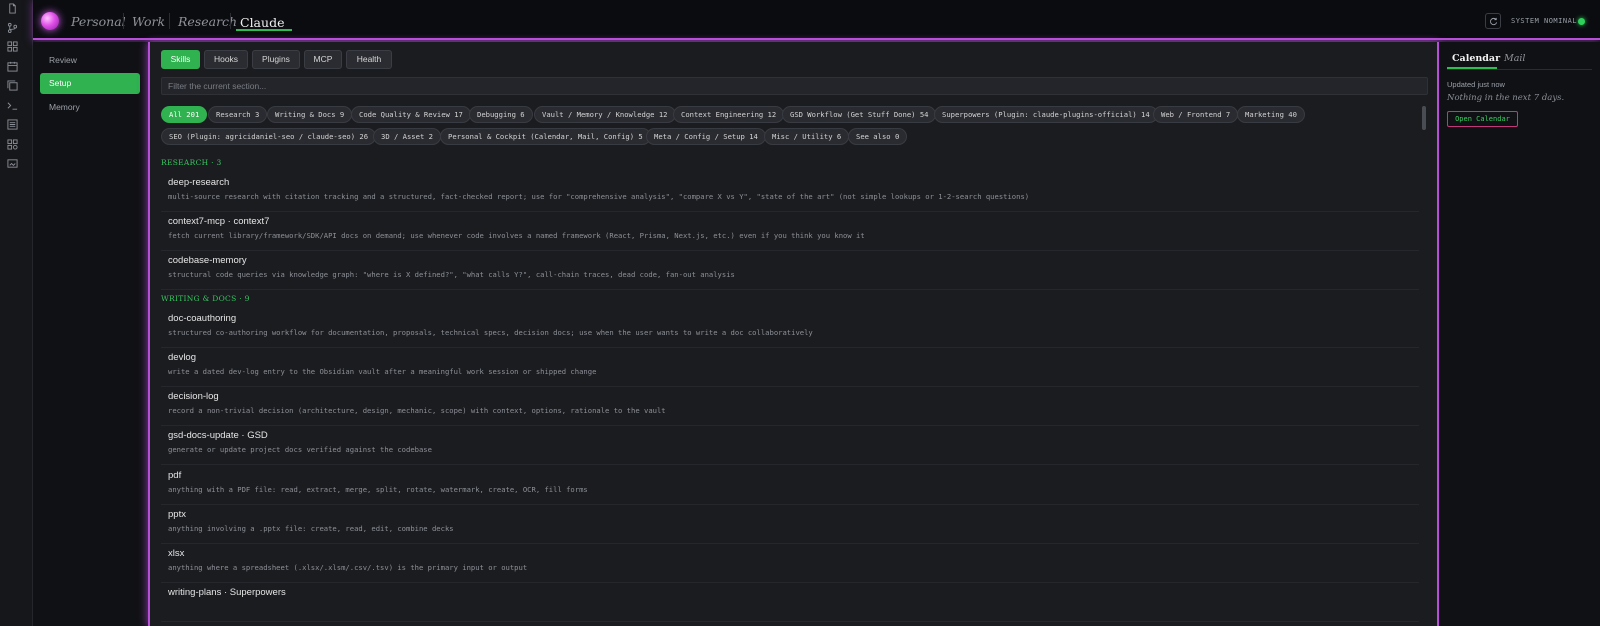  What do you see at coordinates (1581, 21) in the screenshot?
I see `status-dot-icon` at bounding box center [1581, 21].